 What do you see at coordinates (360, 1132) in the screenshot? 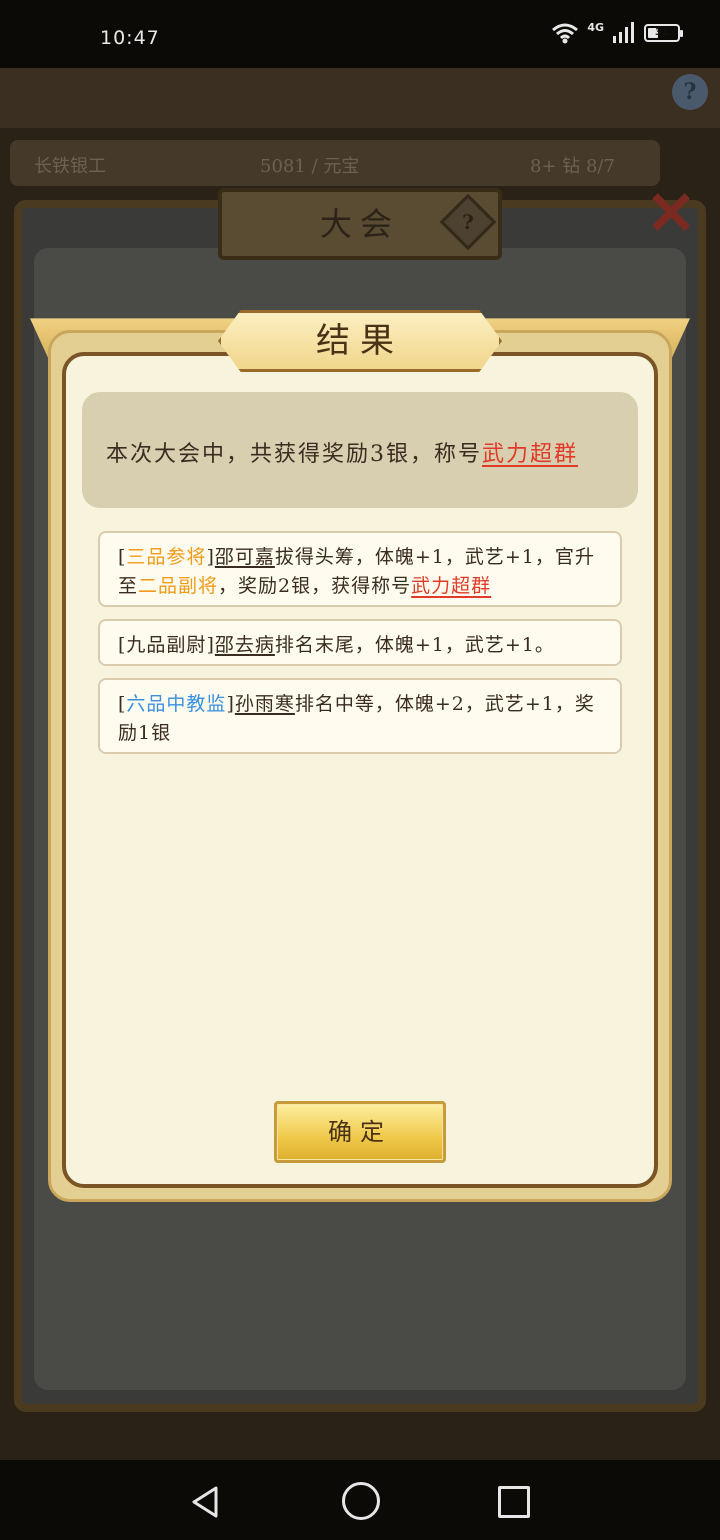
I see `confirm-button: 确定` at bounding box center [360, 1132].